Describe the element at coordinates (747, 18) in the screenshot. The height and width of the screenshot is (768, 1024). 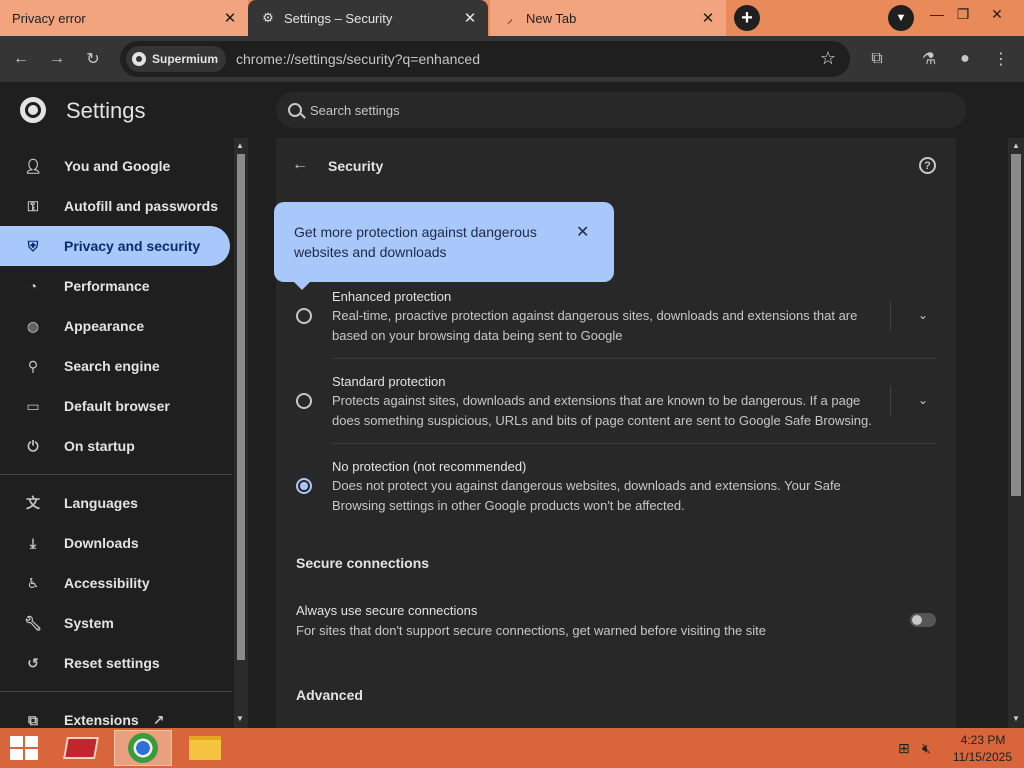
I see `new-tab-button: +` at that location.